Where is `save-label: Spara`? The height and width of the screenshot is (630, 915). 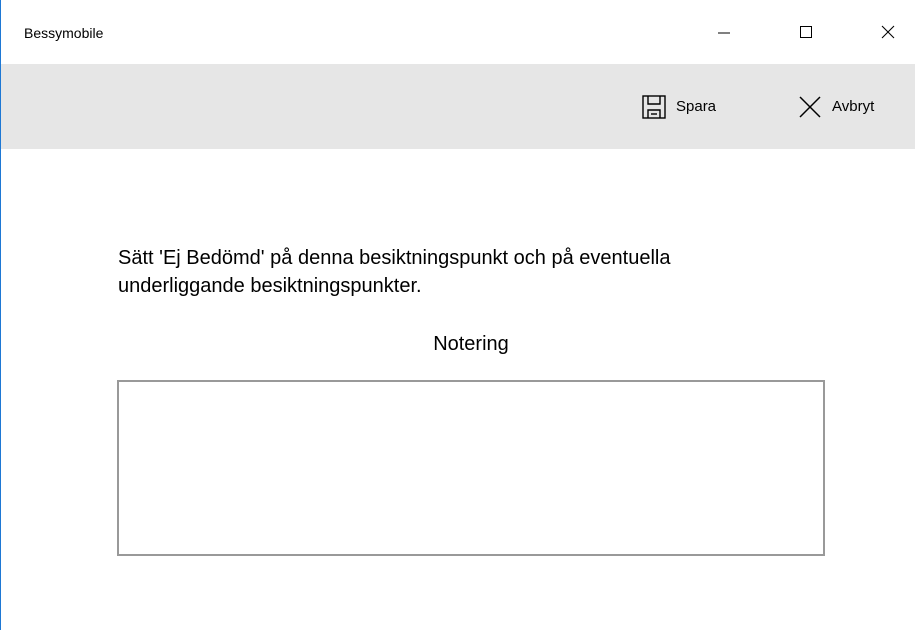
save-label: Spara is located at coordinates (696, 106).